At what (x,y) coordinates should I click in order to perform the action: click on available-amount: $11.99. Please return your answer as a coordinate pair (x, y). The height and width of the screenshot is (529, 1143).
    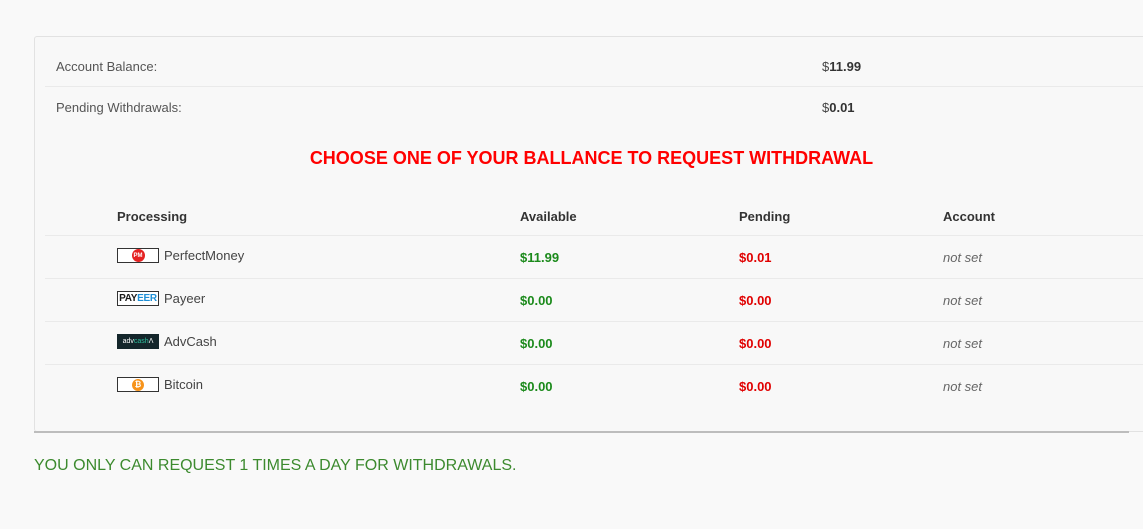
    Looking at the image, I should click on (540, 257).